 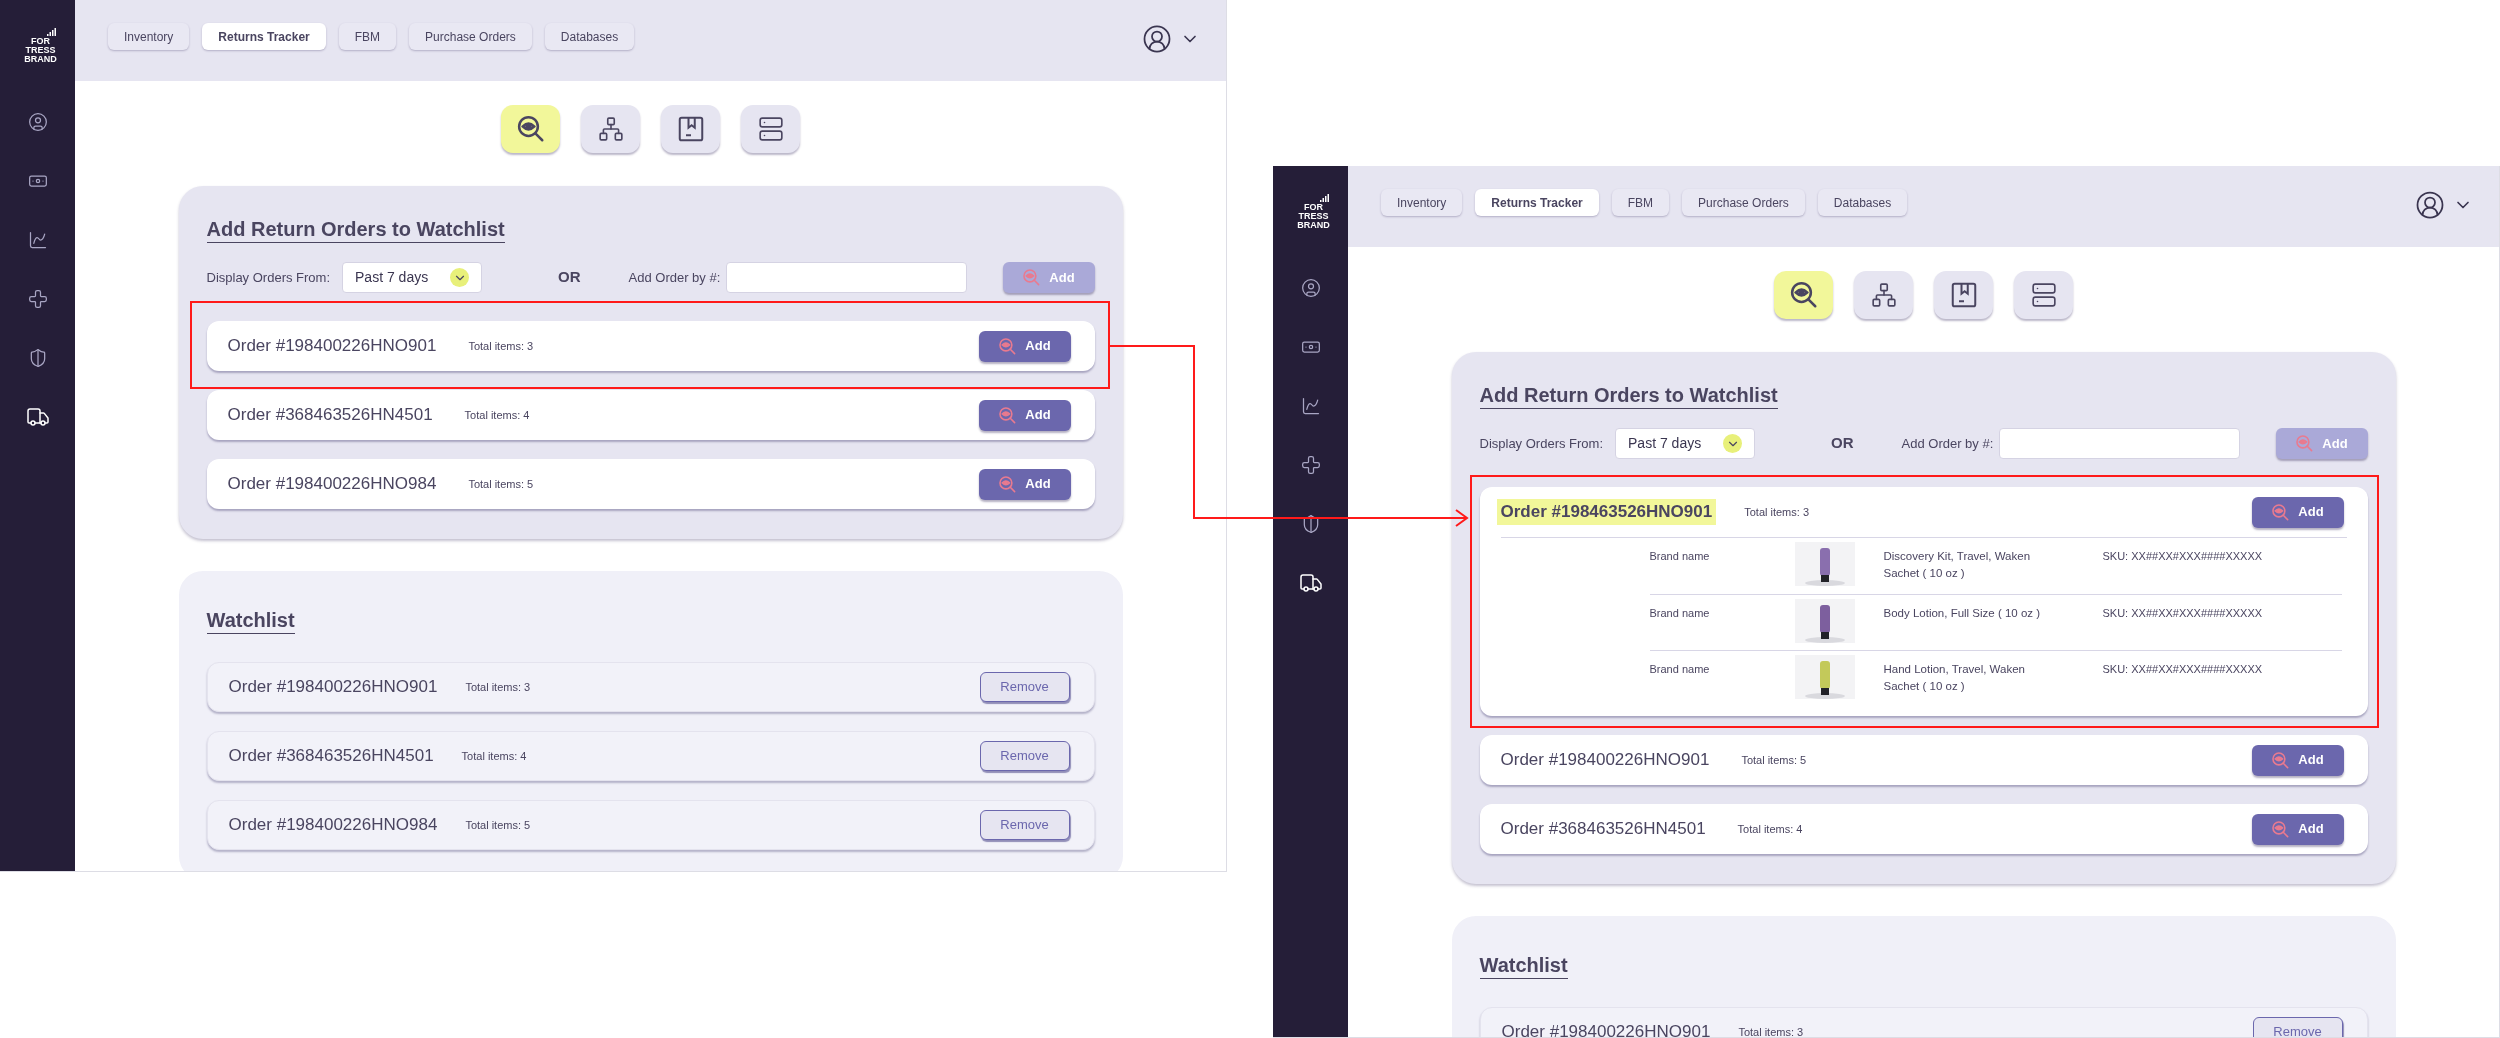 I want to click on product-description: Body Lotion, Full Size ( 10 oz ), so click(x=1962, y=613).